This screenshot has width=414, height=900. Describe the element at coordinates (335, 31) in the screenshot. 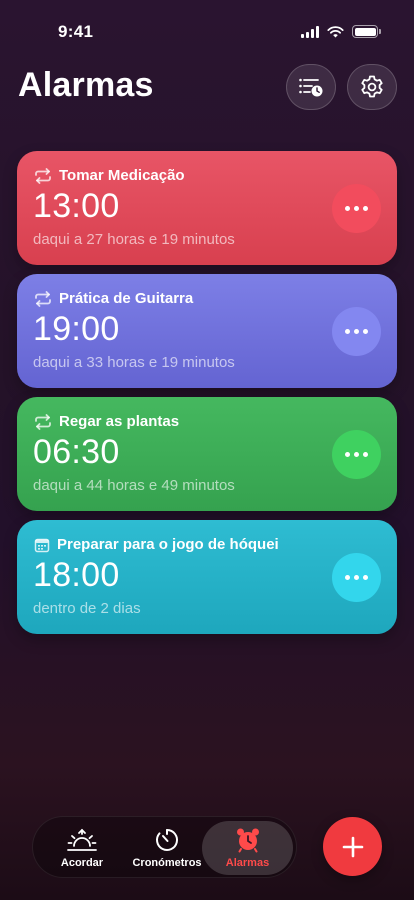

I see `wifi-icon` at that location.